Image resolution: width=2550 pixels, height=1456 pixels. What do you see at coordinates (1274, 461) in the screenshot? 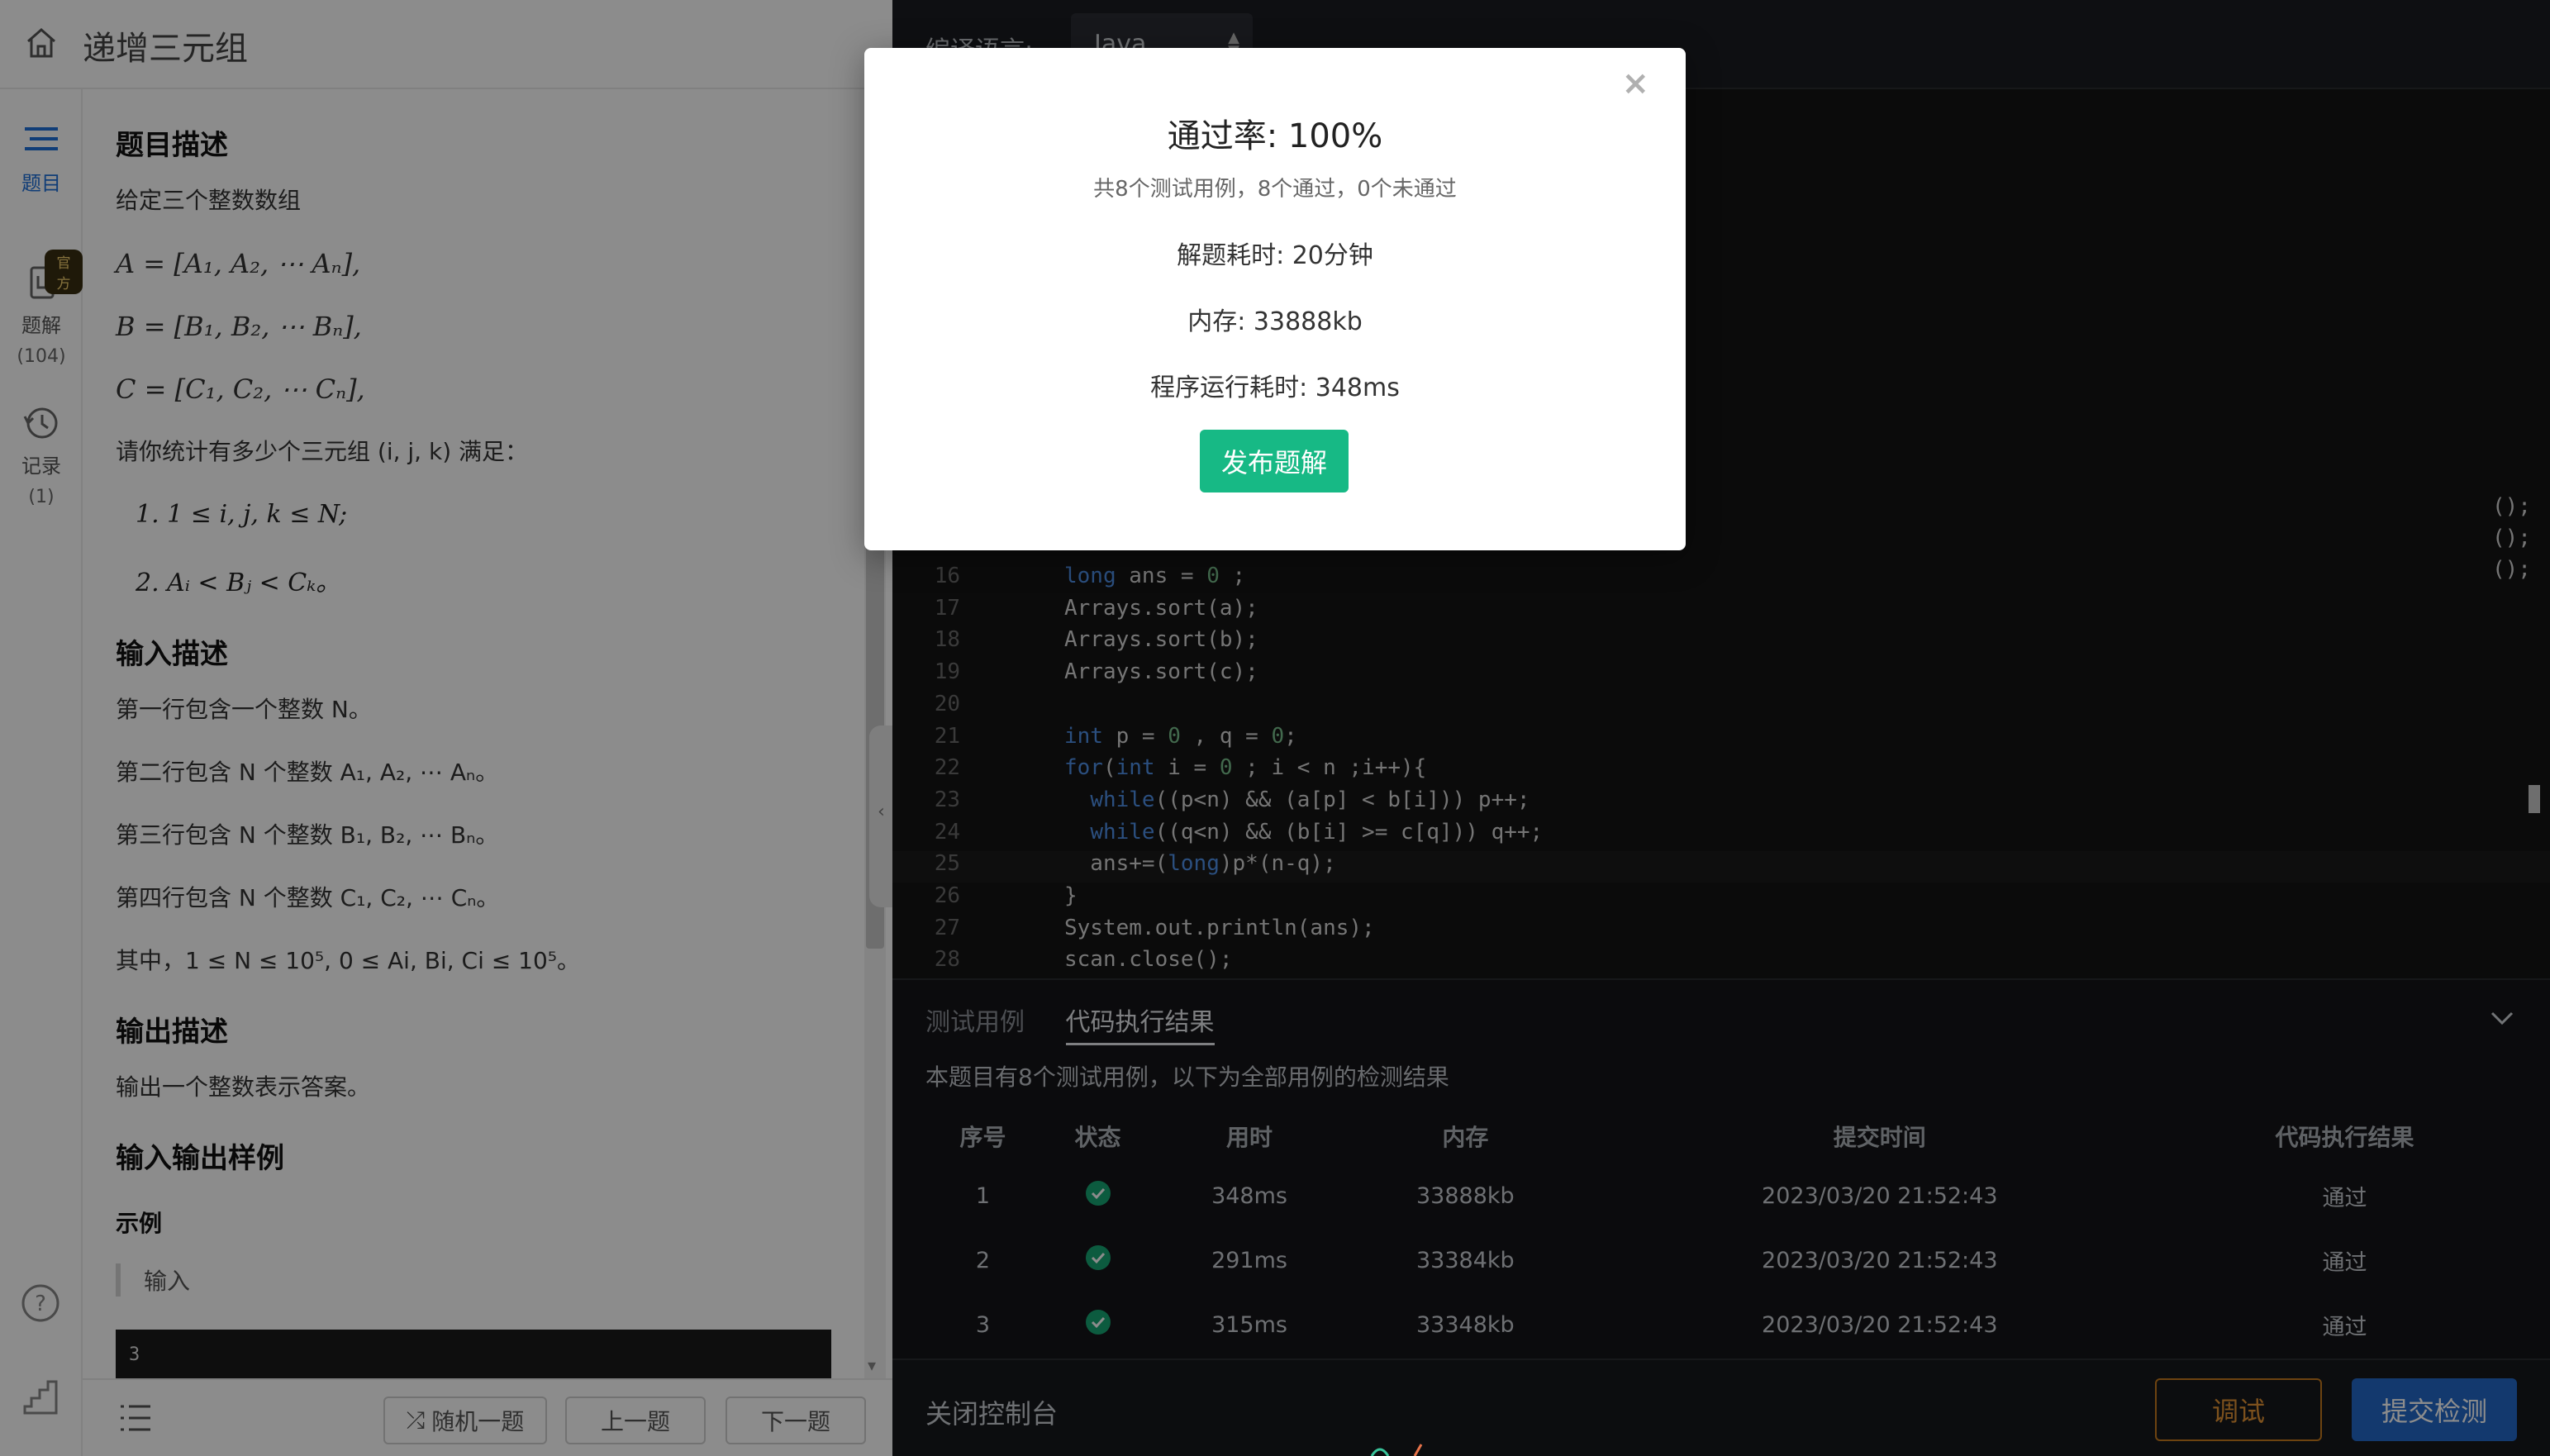
I see `publish-solution-button: 发布题解` at bounding box center [1274, 461].